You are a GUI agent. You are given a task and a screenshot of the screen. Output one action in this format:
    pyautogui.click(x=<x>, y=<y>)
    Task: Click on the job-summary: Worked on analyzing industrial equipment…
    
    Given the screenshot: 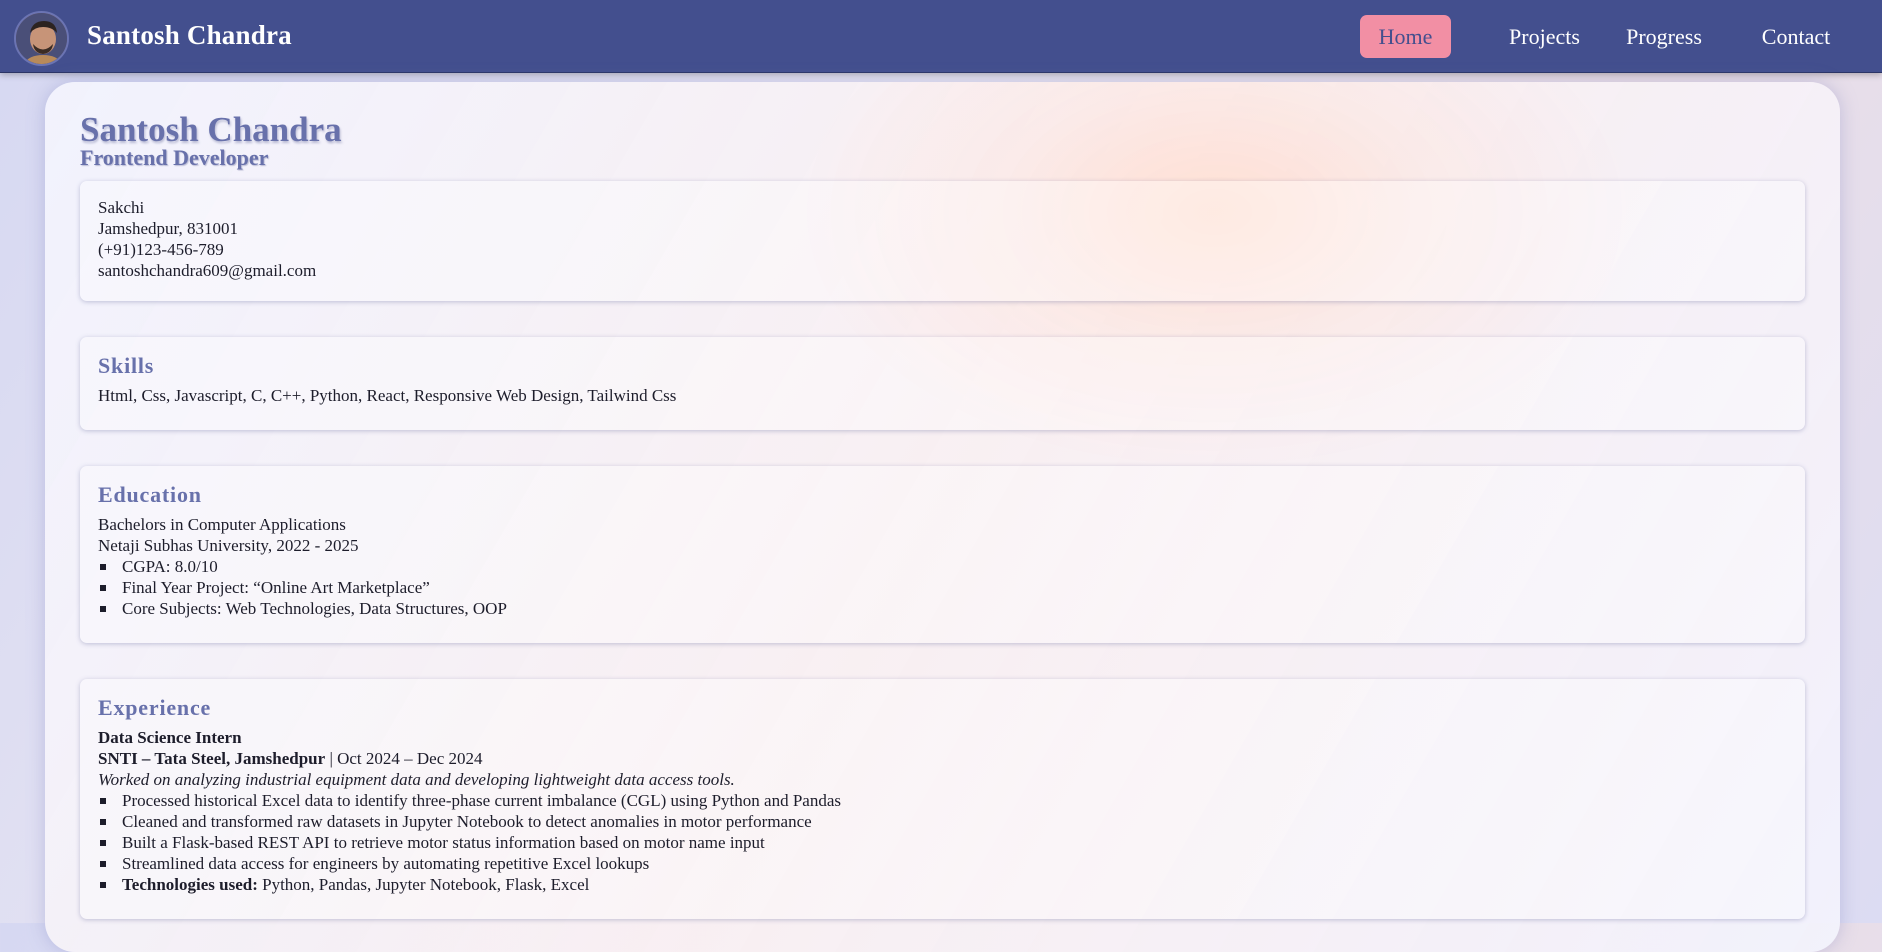 What is the action you would take?
    pyautogui.click(x=416, y=779)
    